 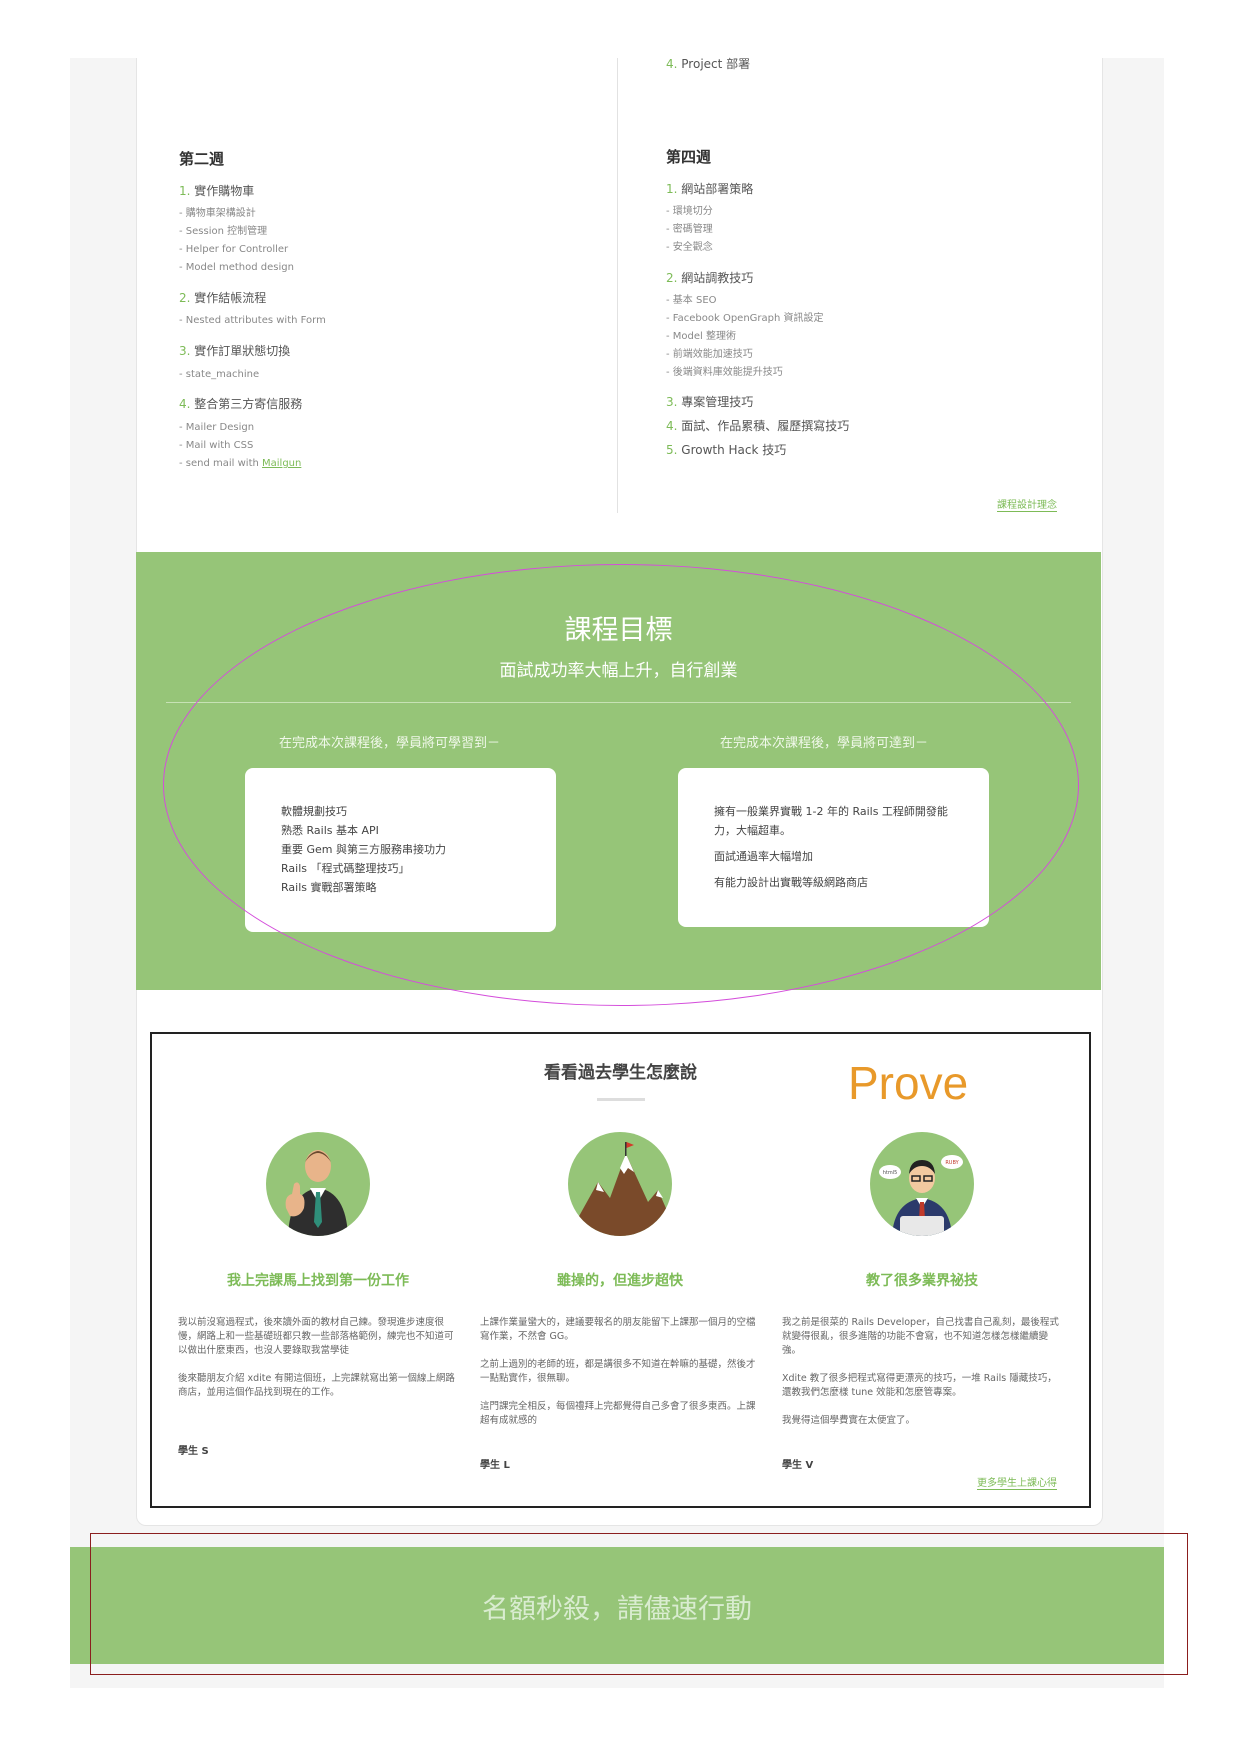 I want to click on week4-item-2: 2. 網站調教技巧, so click(x=710, y=278).